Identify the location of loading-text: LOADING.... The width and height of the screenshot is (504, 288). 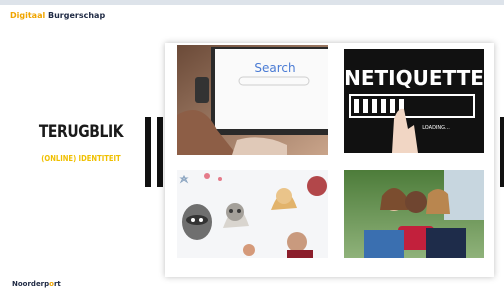
(436, 128).